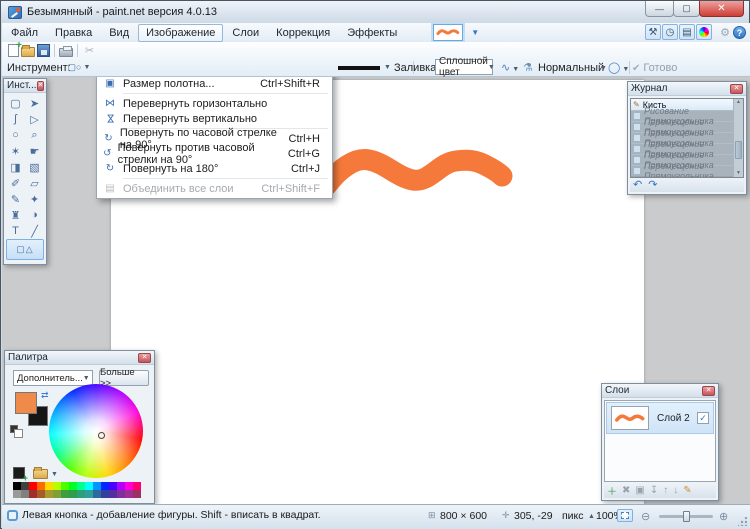 This screenshot has width=750, height=529. What do you see at coordinates (510, 67) in the screenshot?
I see `curve-style-icon: ∿ ▼` at bounding box center [510, 67].